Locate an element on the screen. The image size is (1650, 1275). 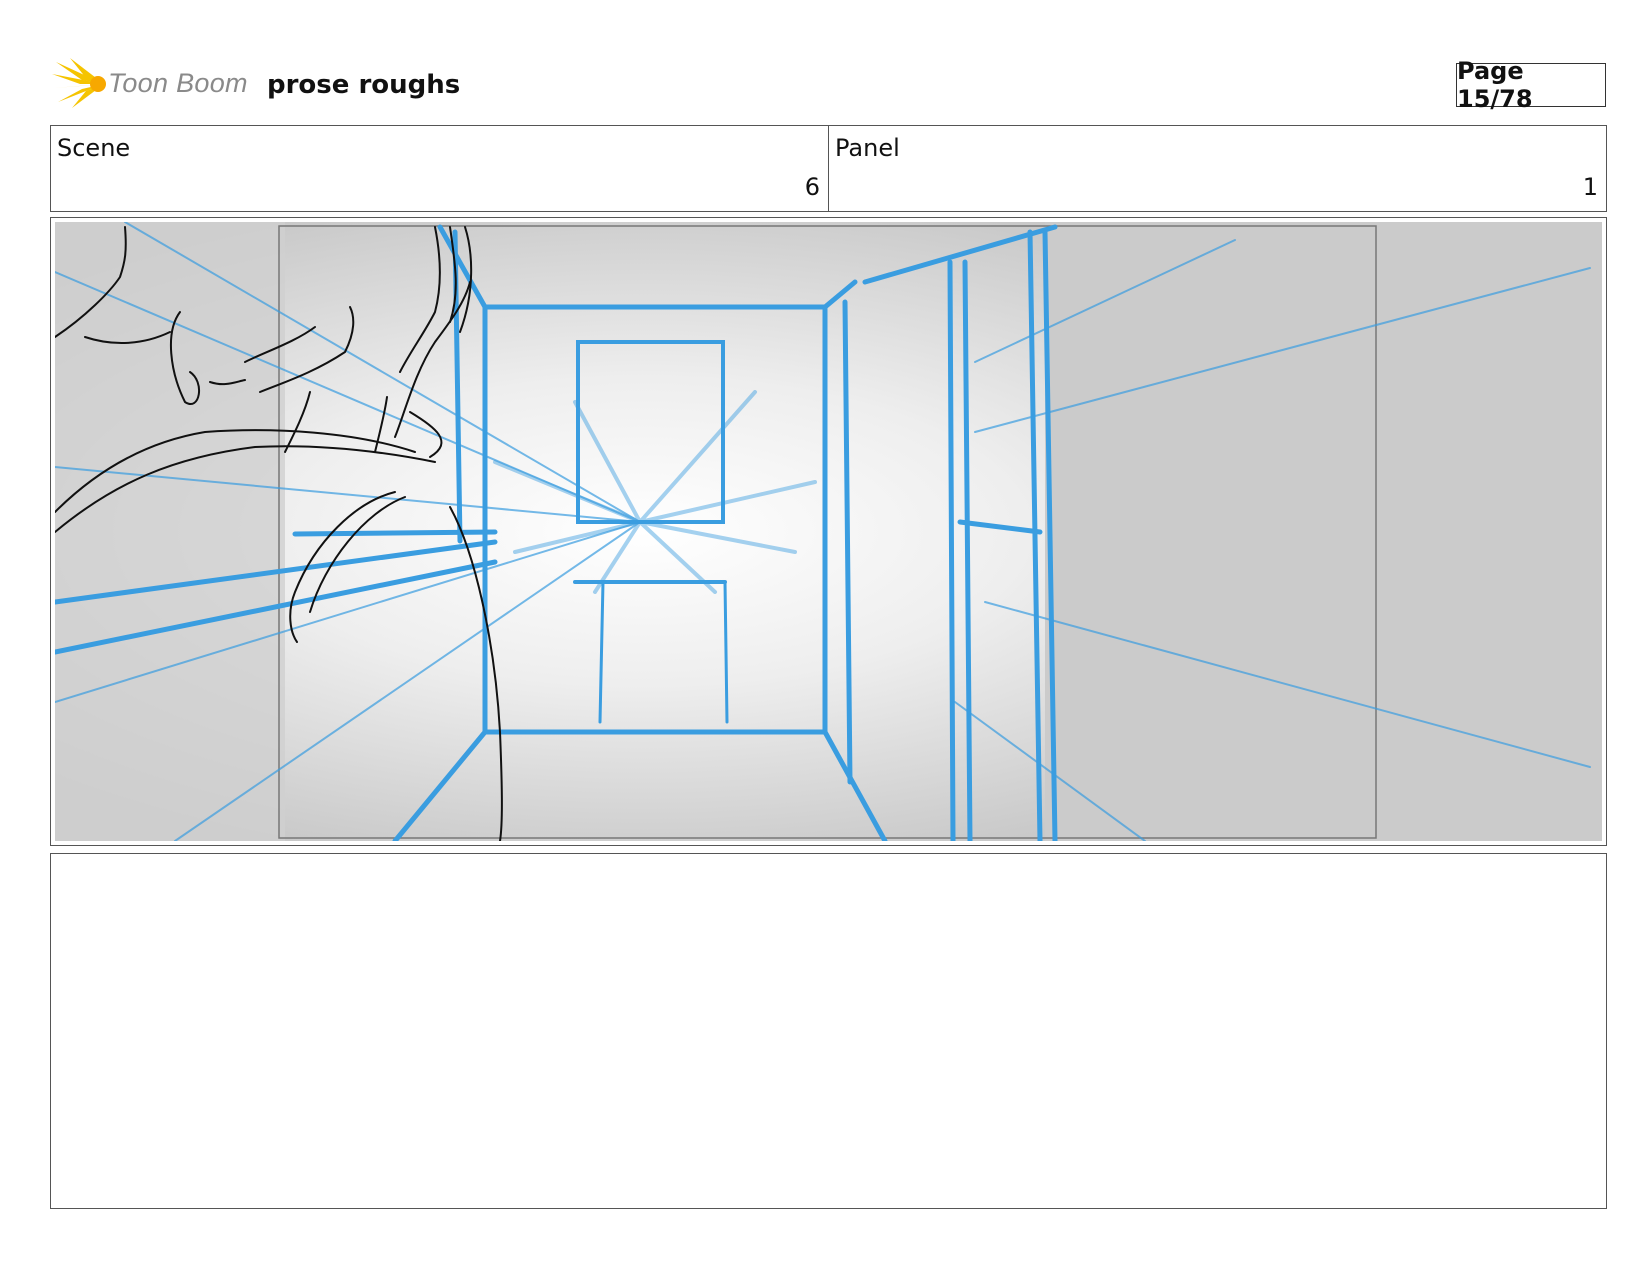
sunburst-logo-icon is located at coordinates (79, 83).